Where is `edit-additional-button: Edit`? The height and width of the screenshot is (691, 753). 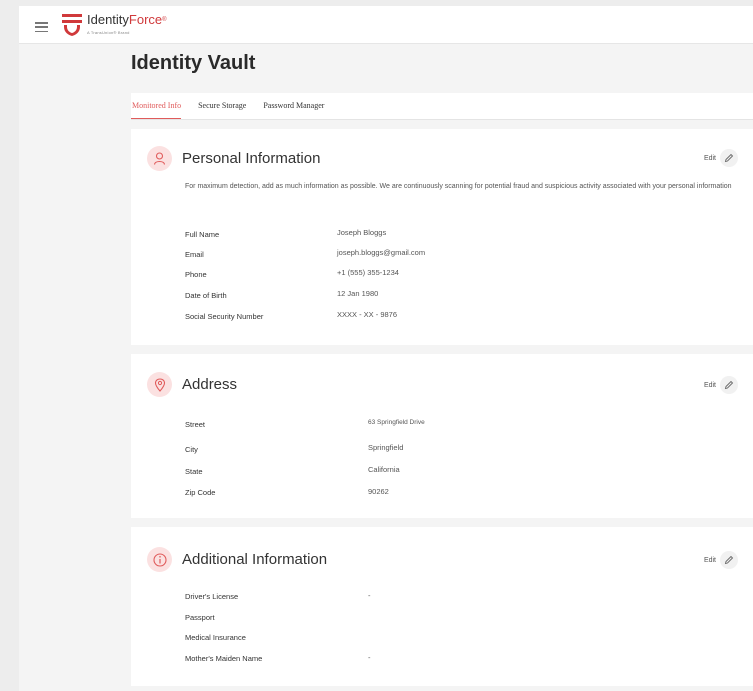
edit-additional-button: Edit is located at coordinates (721, 560).